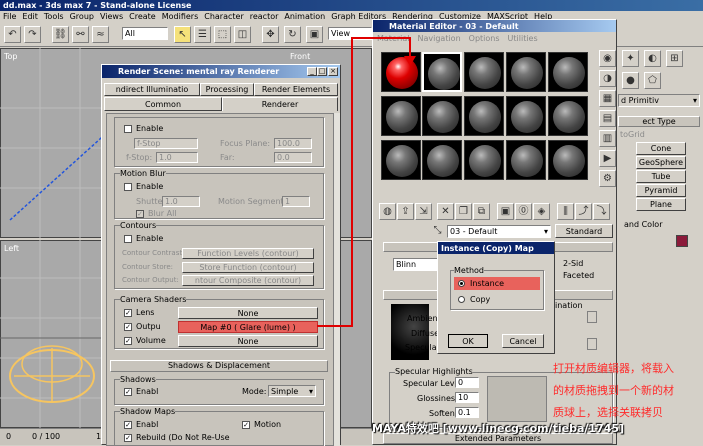  I want to click on annotation-line-2: 的材质拖拽到一个新的材, so click(613, 390).